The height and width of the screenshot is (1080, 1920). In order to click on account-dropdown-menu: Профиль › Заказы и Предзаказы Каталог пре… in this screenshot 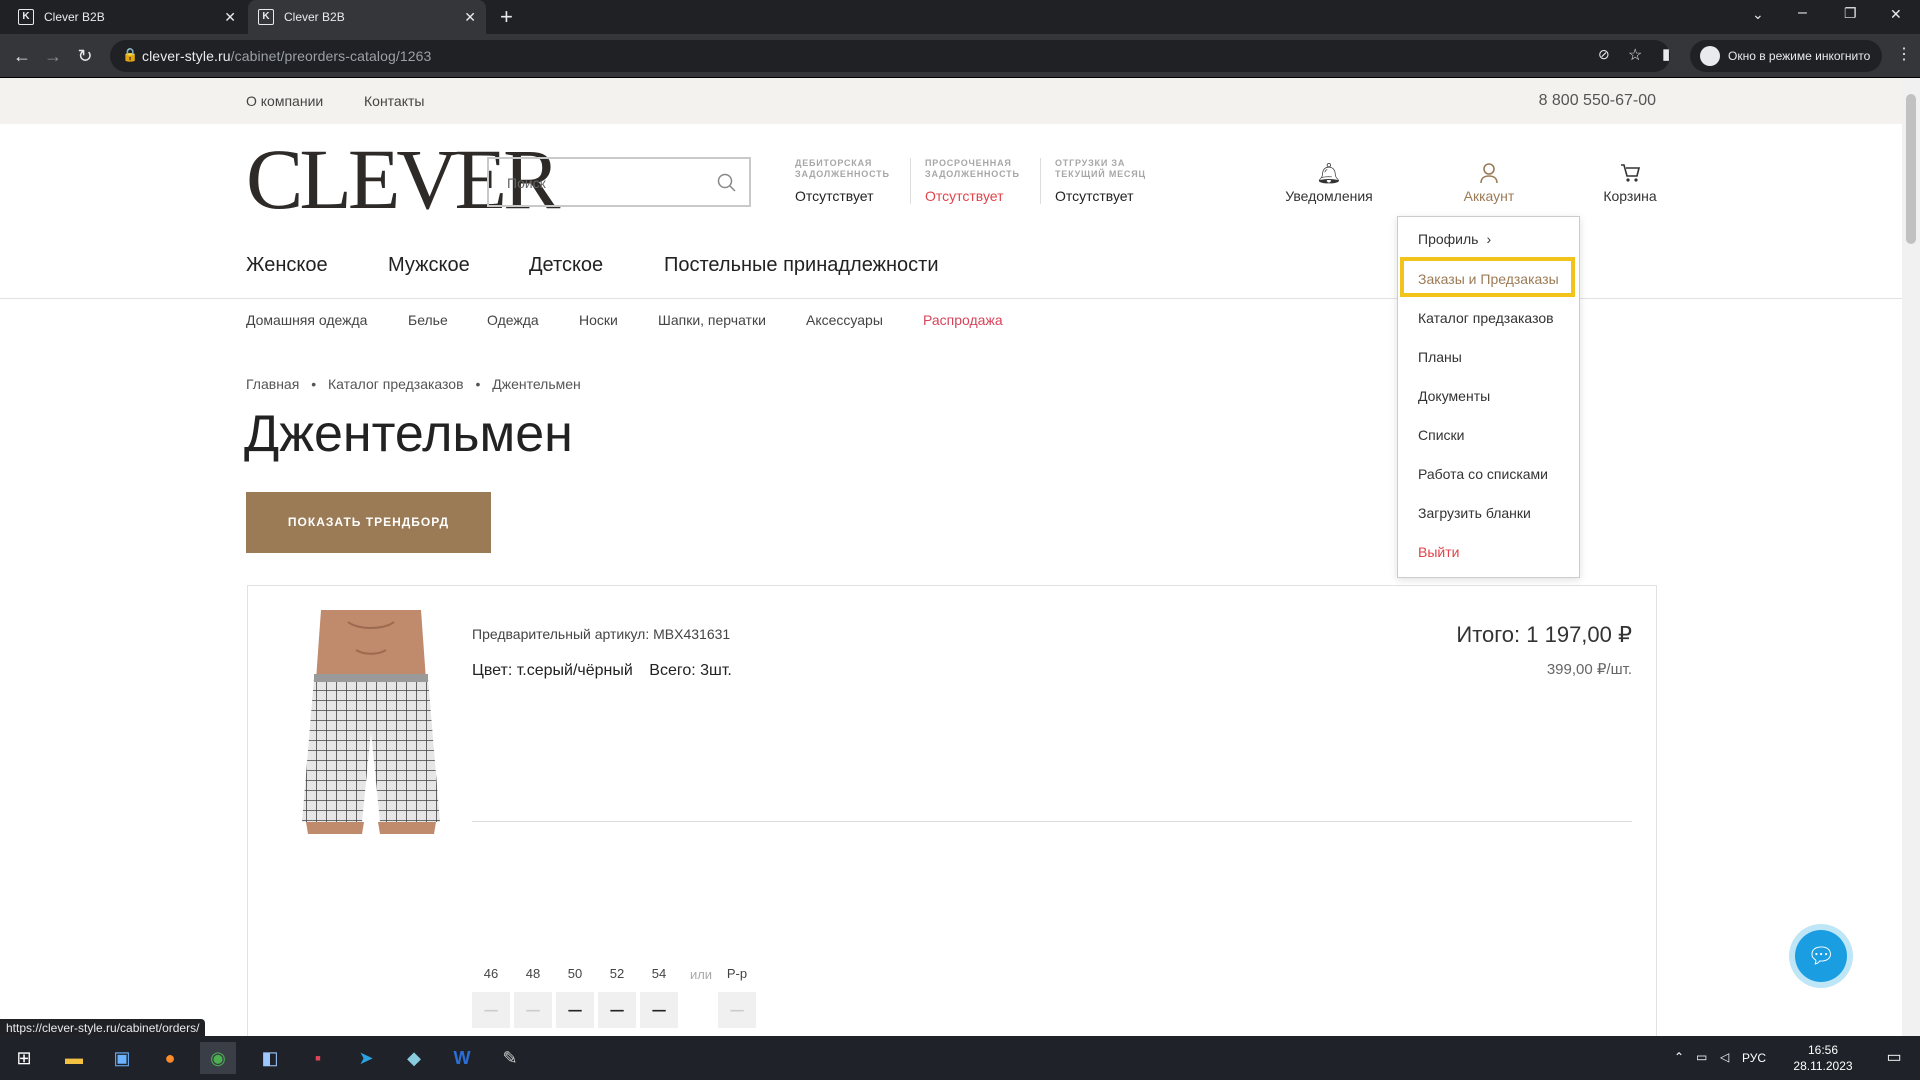, I will do `click(1488, 397)`.